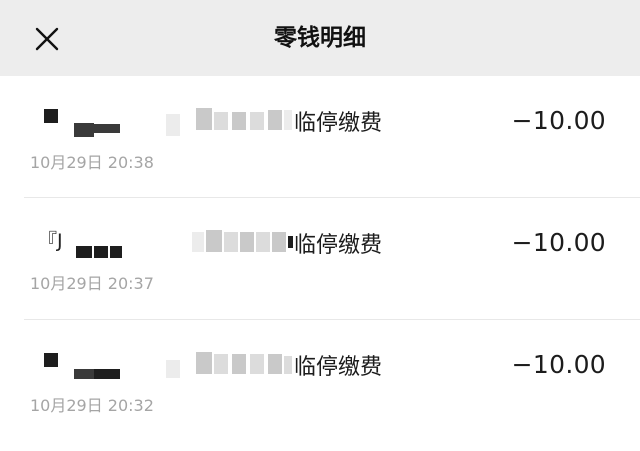 Image resolution: width=640 pixels, height=451 pixels. I want to click on transaction-time: 10月29日 20:37, so click(92, 283).